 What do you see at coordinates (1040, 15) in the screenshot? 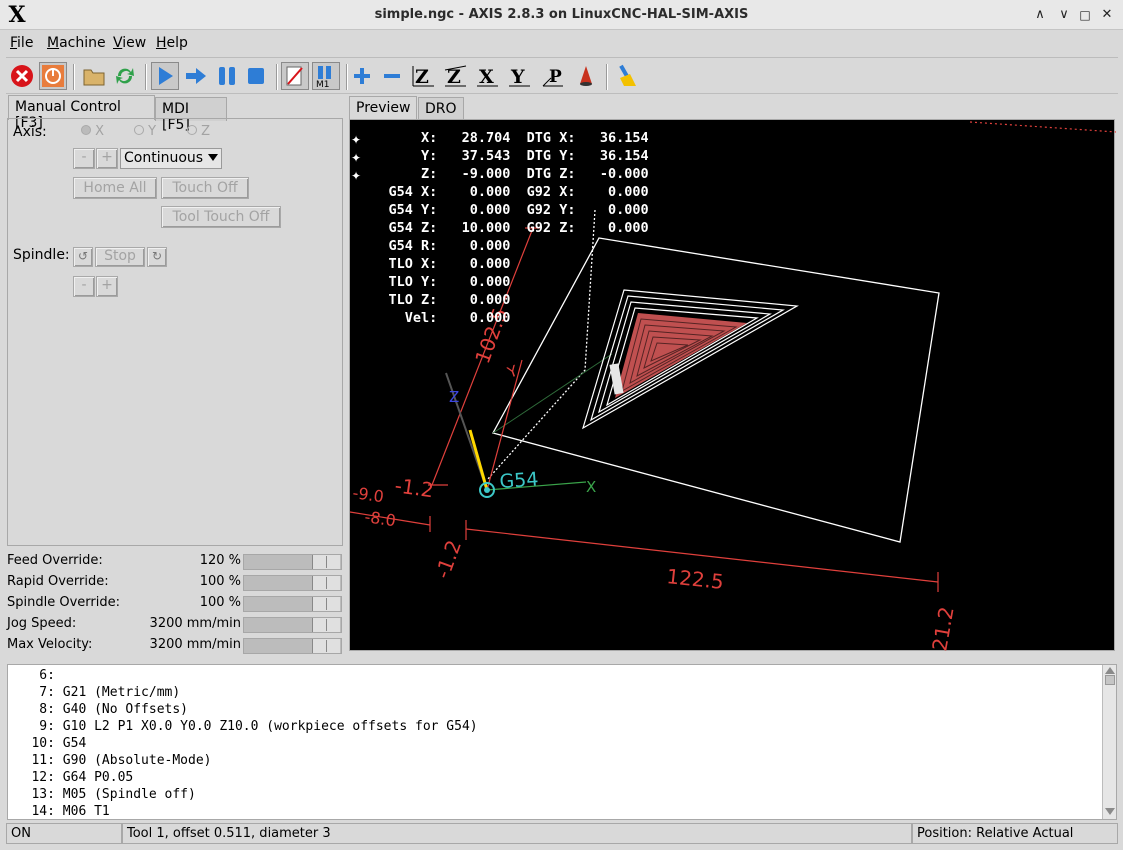
I see `window-shade-icon: ∧` at bounding box center [1040, 15].